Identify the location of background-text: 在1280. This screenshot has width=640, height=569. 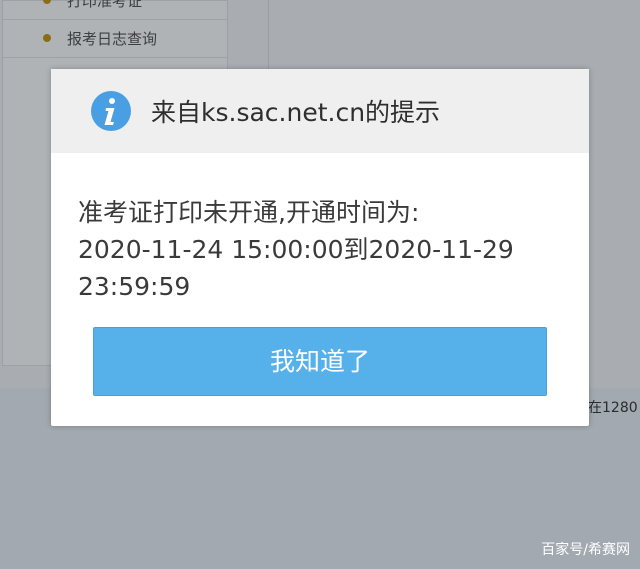
(613, 408).